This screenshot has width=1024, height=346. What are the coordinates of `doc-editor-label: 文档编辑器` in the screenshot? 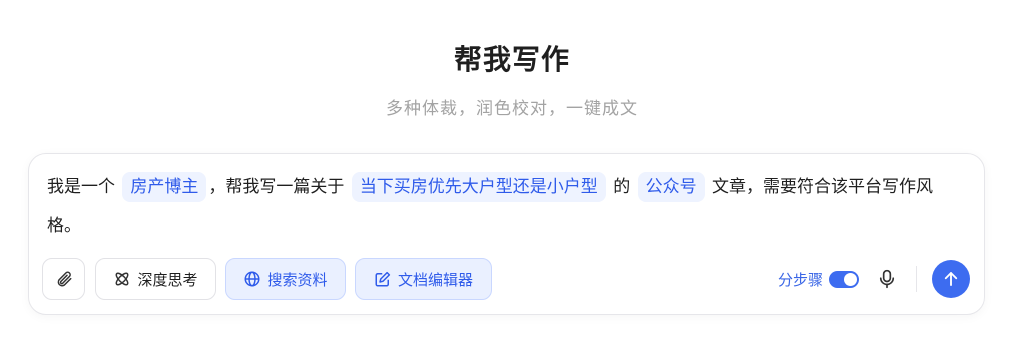 It's located at (435, 279).